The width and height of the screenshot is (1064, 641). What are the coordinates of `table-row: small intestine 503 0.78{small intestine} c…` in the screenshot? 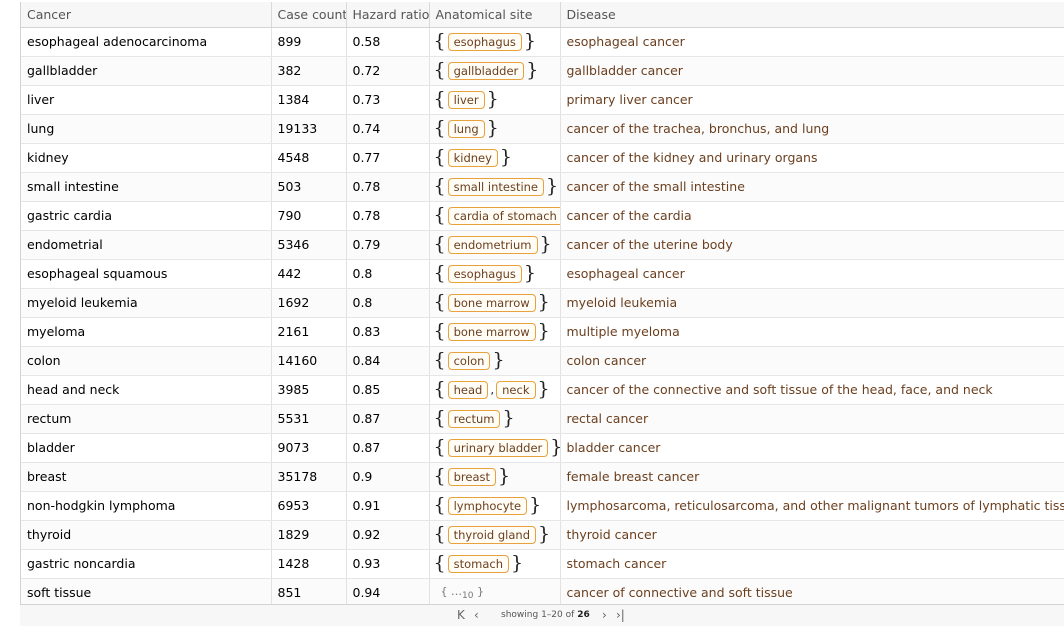 It's located at (542, 187).